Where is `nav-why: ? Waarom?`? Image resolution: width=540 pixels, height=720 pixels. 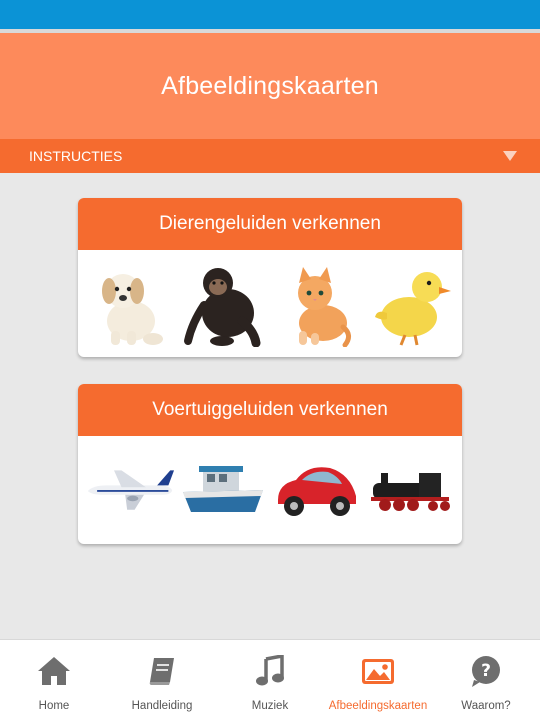
nav-why: ? Waarom? is located at coordinates (486, 680).